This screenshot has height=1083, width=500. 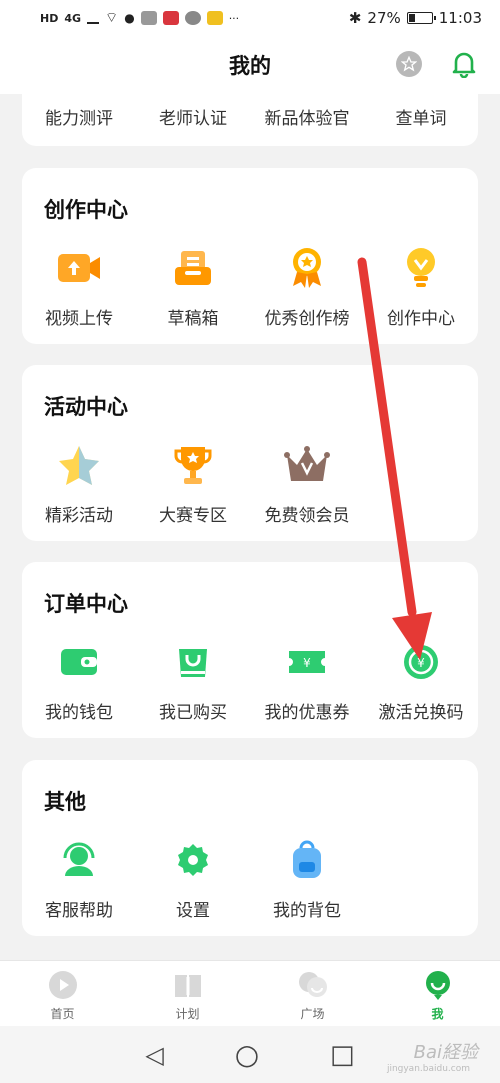 What do you see at coordinates (409, 64) in the screenshot?
I see `favorites-button` at bounding box center [409, 64].